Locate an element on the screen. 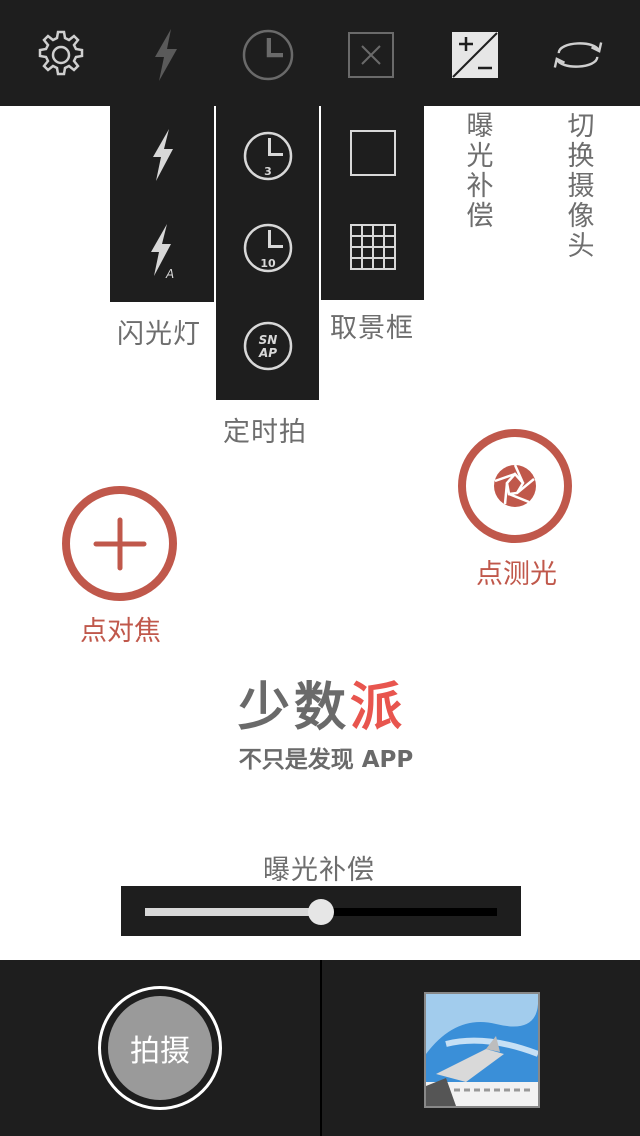  timer-dropdown: 3 10 SN AP is located at coordinates (267, 253).